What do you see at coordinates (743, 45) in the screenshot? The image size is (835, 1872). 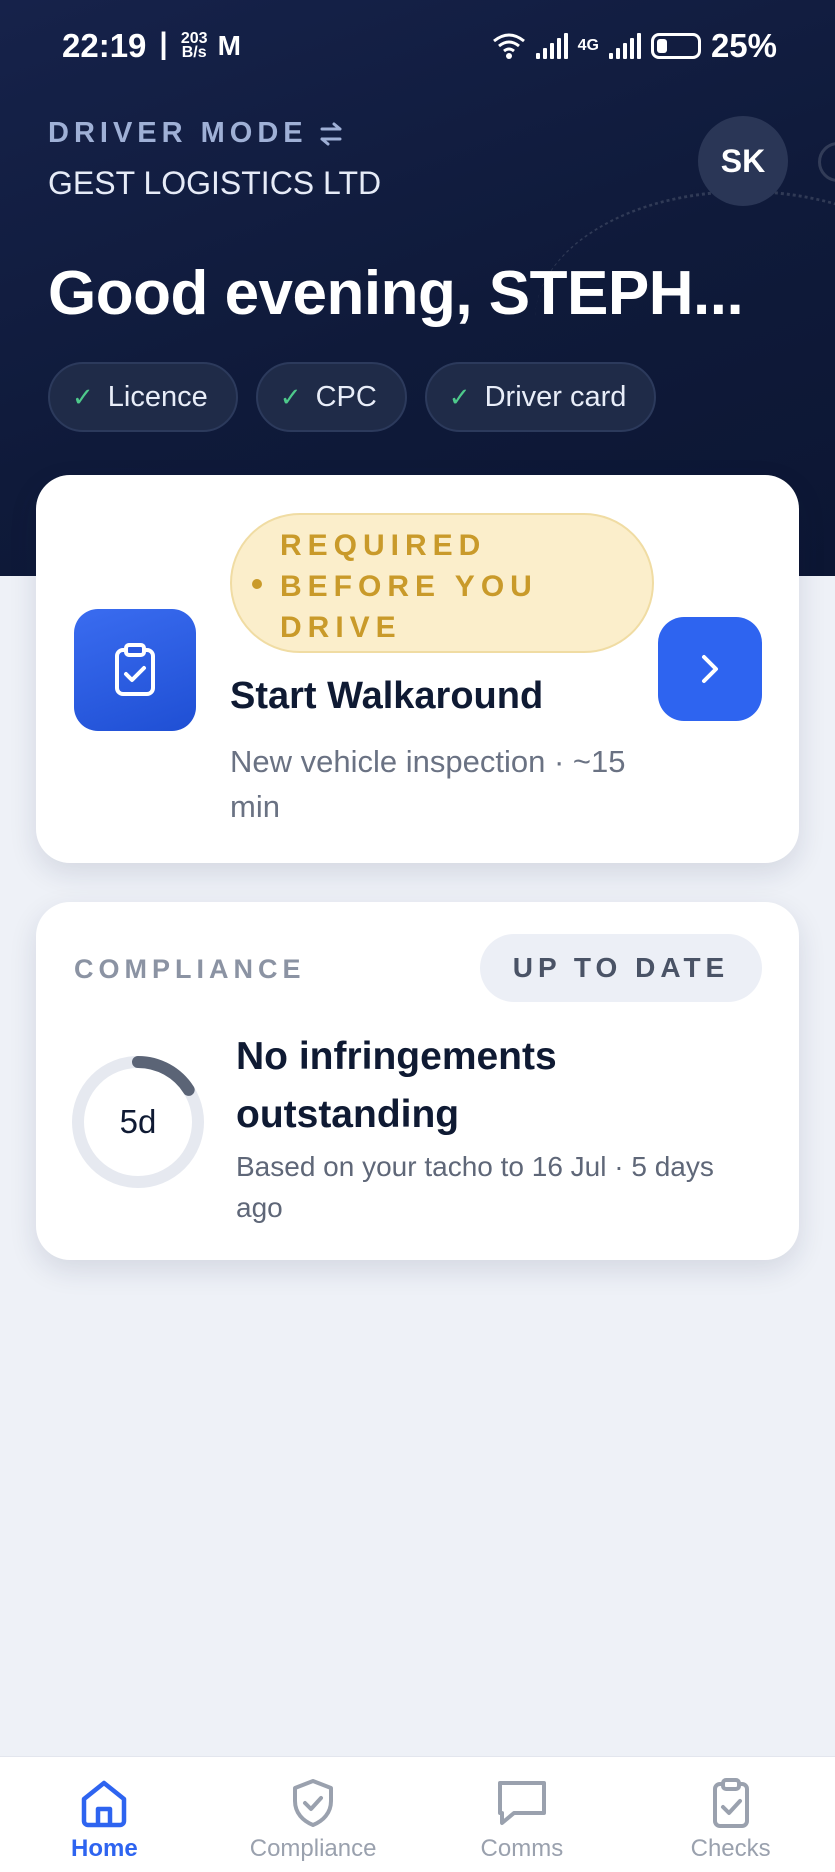 I see `battery-percent: 25%` at bounding box center [743, 45].